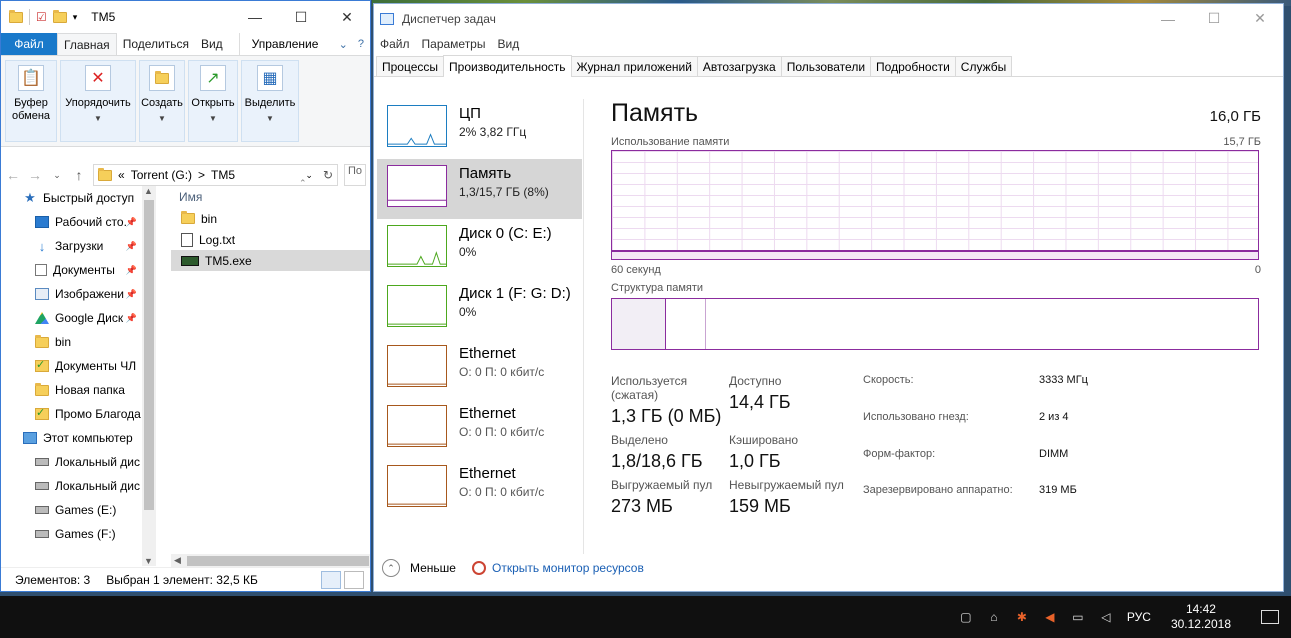 Image resolution: width=1291 pixels, height=638 pixels. What do you see at coordinates (79, 534) in the screenshot?
I see `nav-item: Games (F:)` at bounding box center [79, 534].